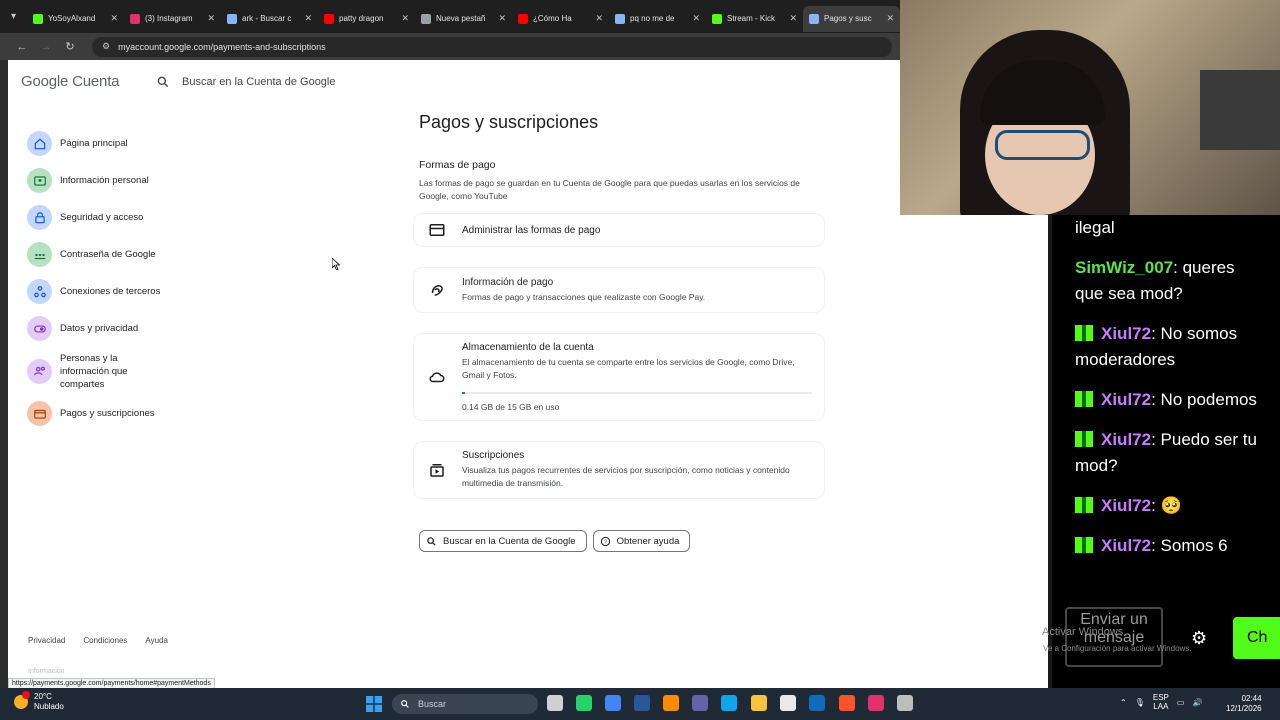  I want to click on tab-search-button: ▾, so click(13, 16).